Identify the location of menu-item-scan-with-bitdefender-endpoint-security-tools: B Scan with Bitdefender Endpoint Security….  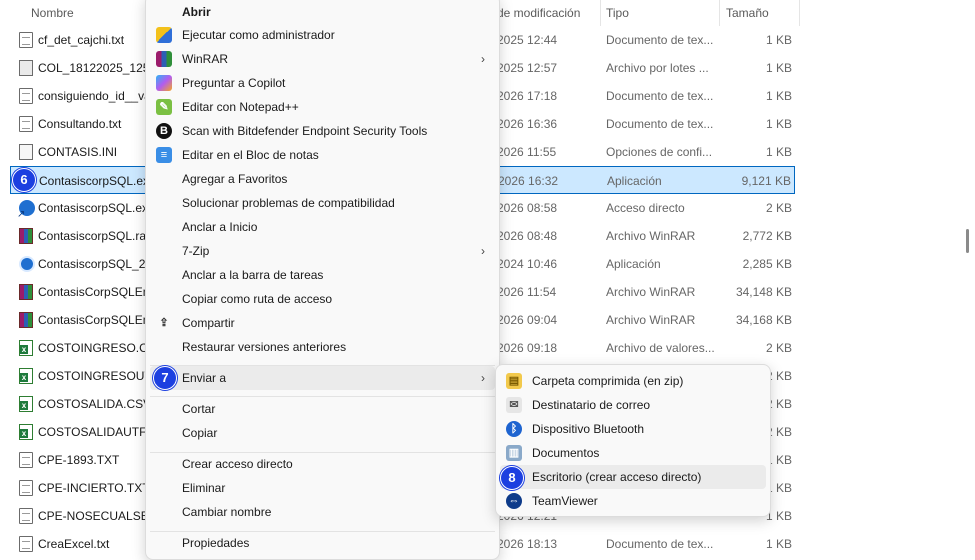
(322, 131).